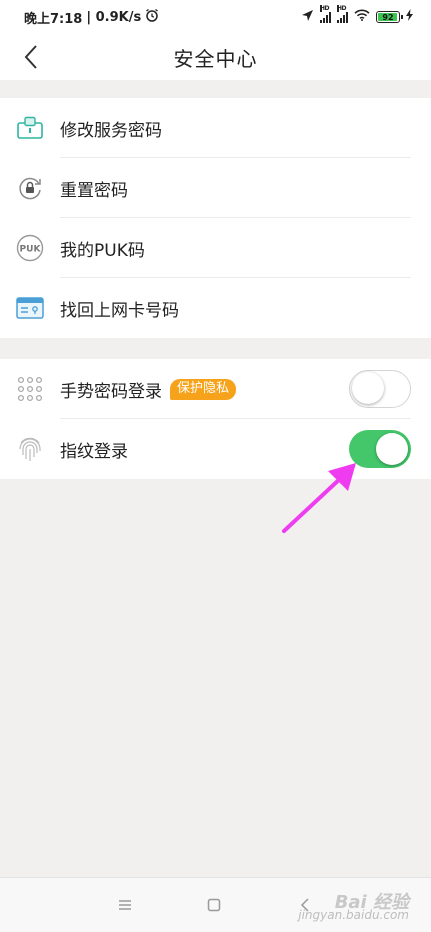 The height and width of the screenshot is (932, 431). What do you see at coordinates (30, 188) in the screenshot?
I see `reset-lock-icon` at bounding box center [30, 188].